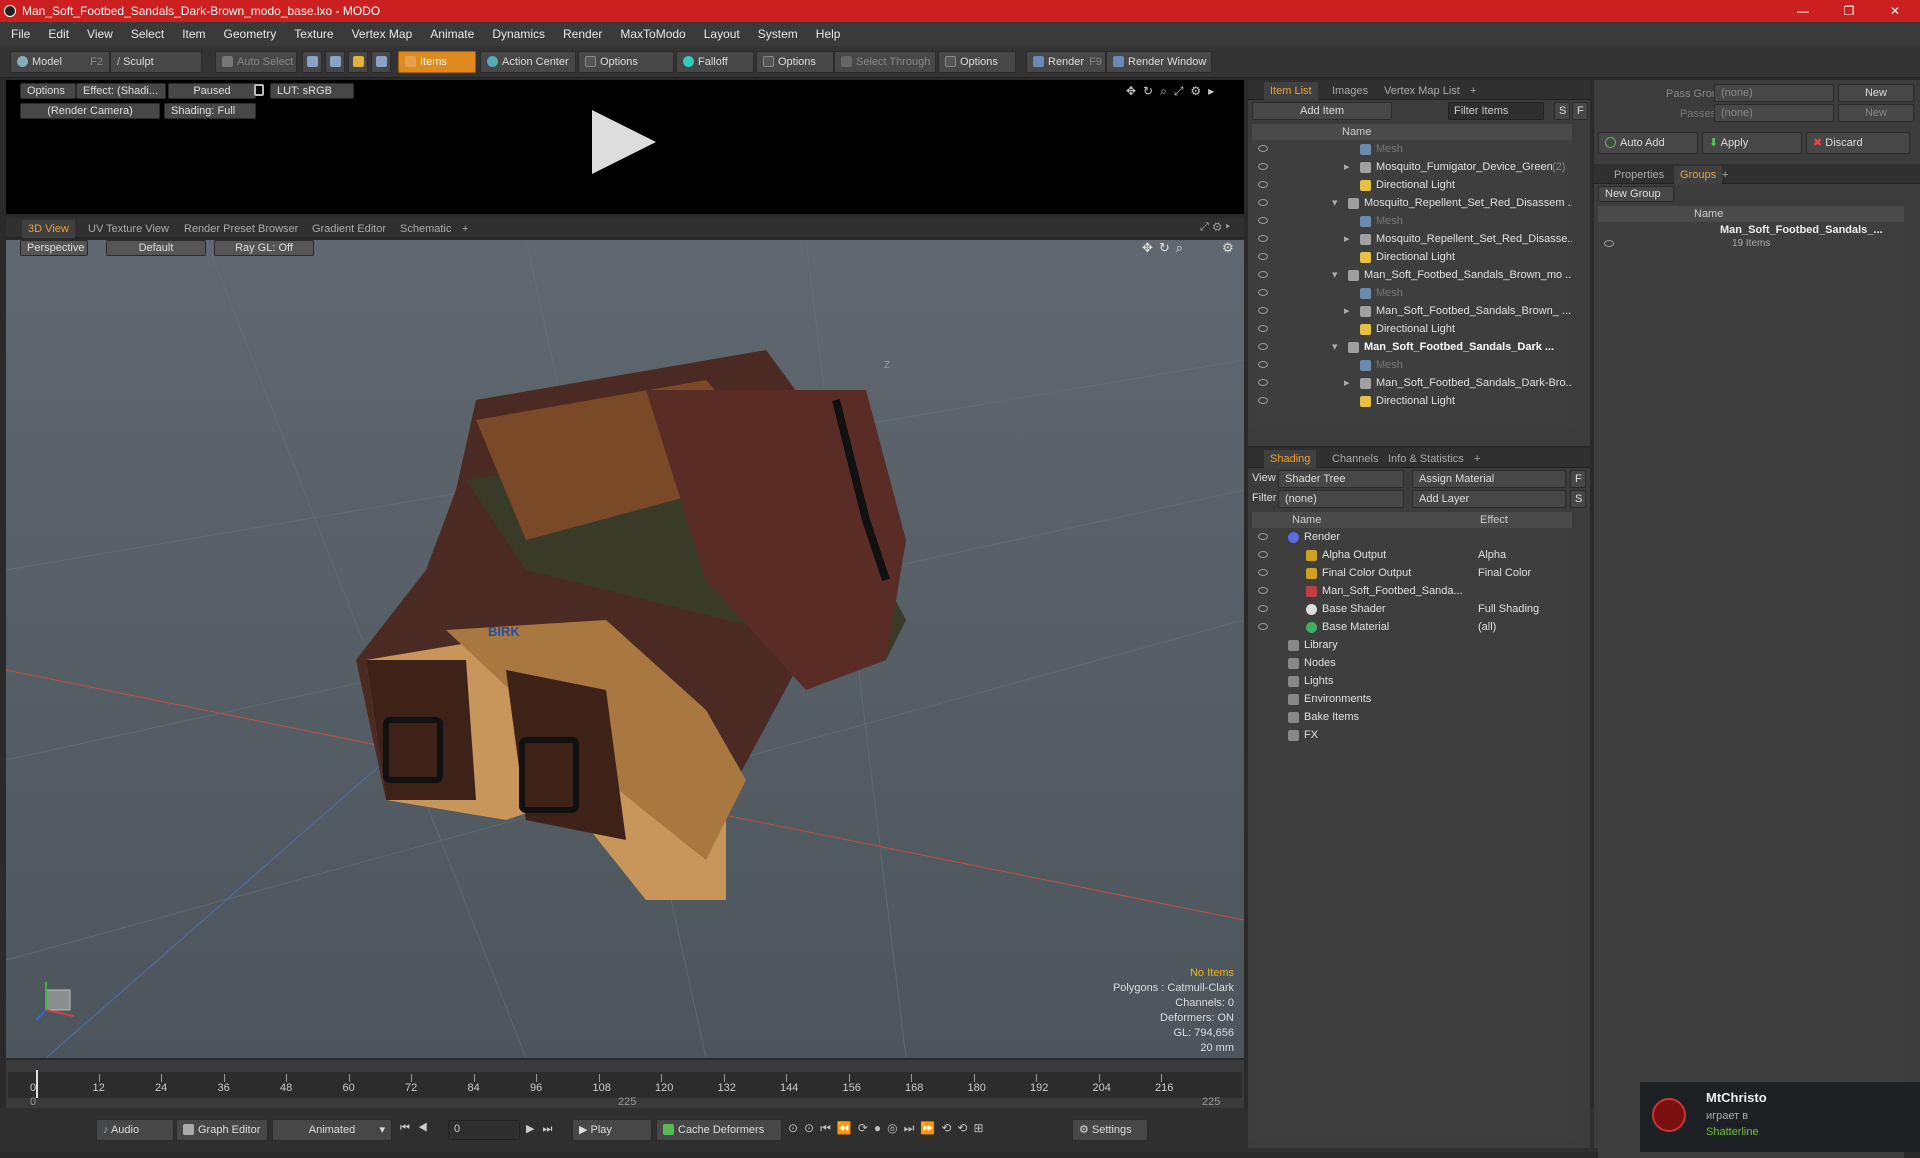 The height and width of the screenshot is (1158, 1920). I want to click on item-list-f-button: F, so click(1580, 111).